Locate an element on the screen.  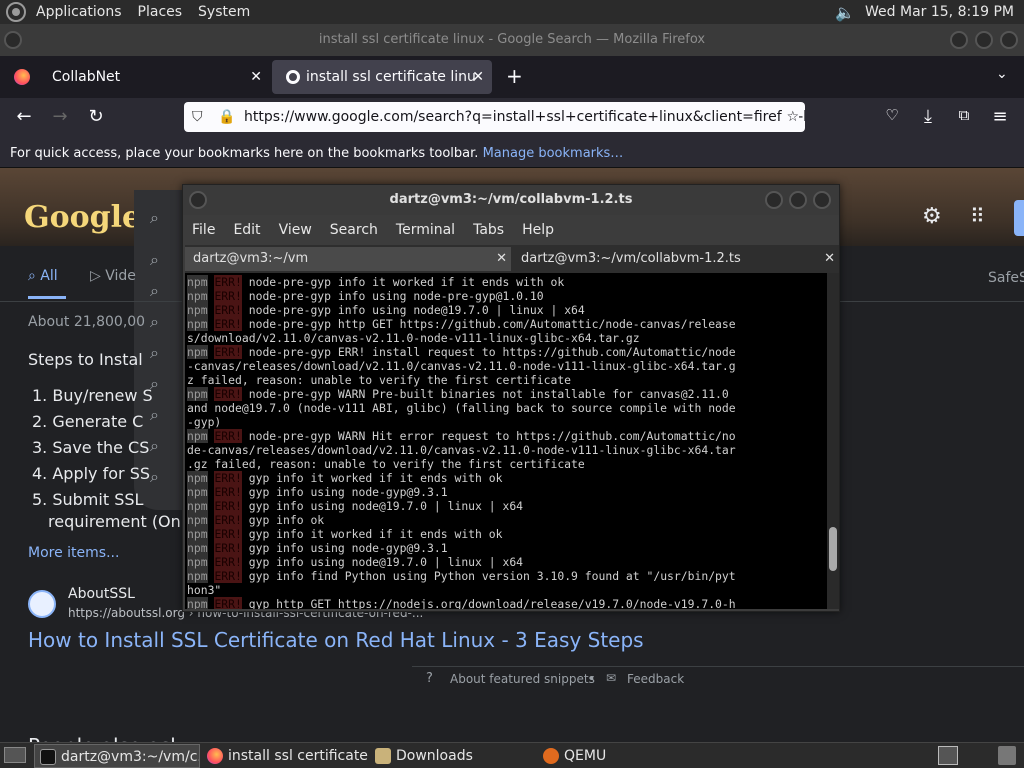
list-tabs-chevron-icon: ⌄ is located at coordinates (1002, 74).